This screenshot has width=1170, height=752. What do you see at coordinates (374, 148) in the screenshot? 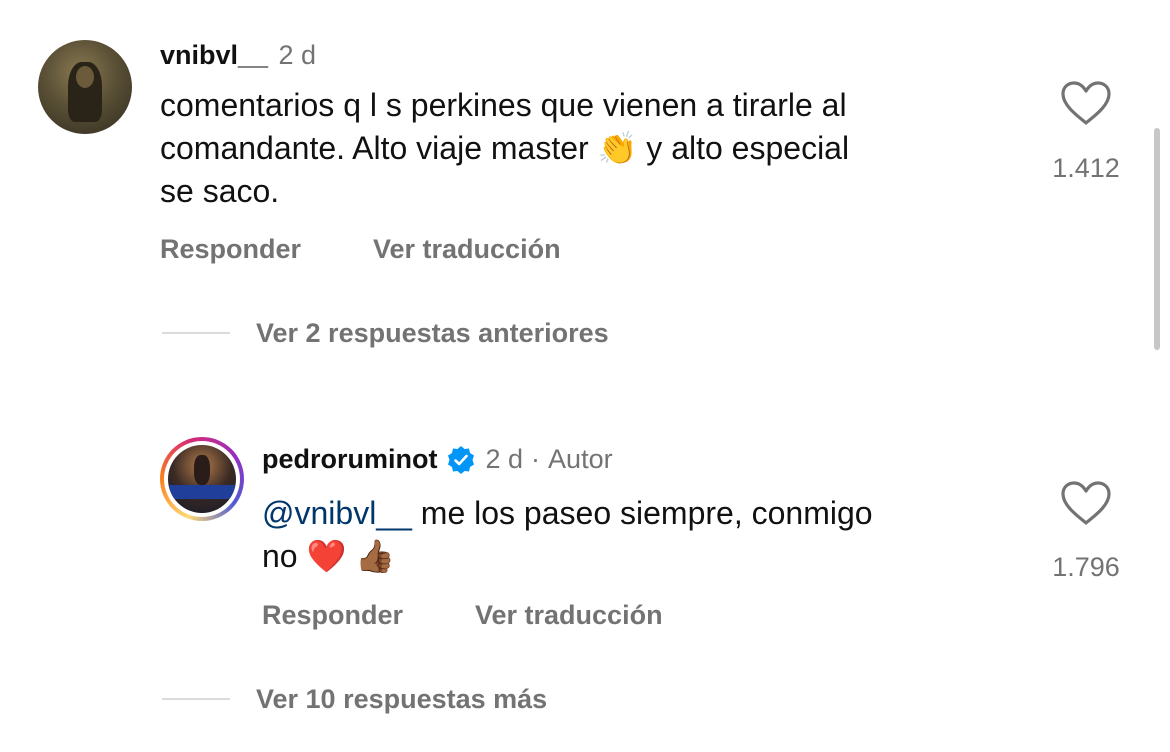
I see `comment-text-segment: comandante. Alto viaje master` at bounding box center [374, 148].